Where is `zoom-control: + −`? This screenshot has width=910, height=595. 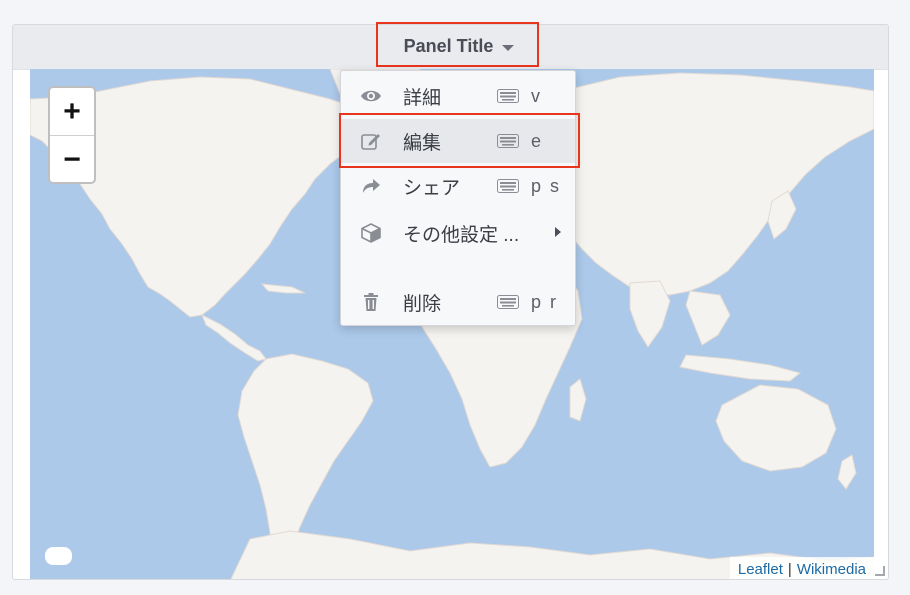 zoom-control: + − is located at coordinates (72, 135).